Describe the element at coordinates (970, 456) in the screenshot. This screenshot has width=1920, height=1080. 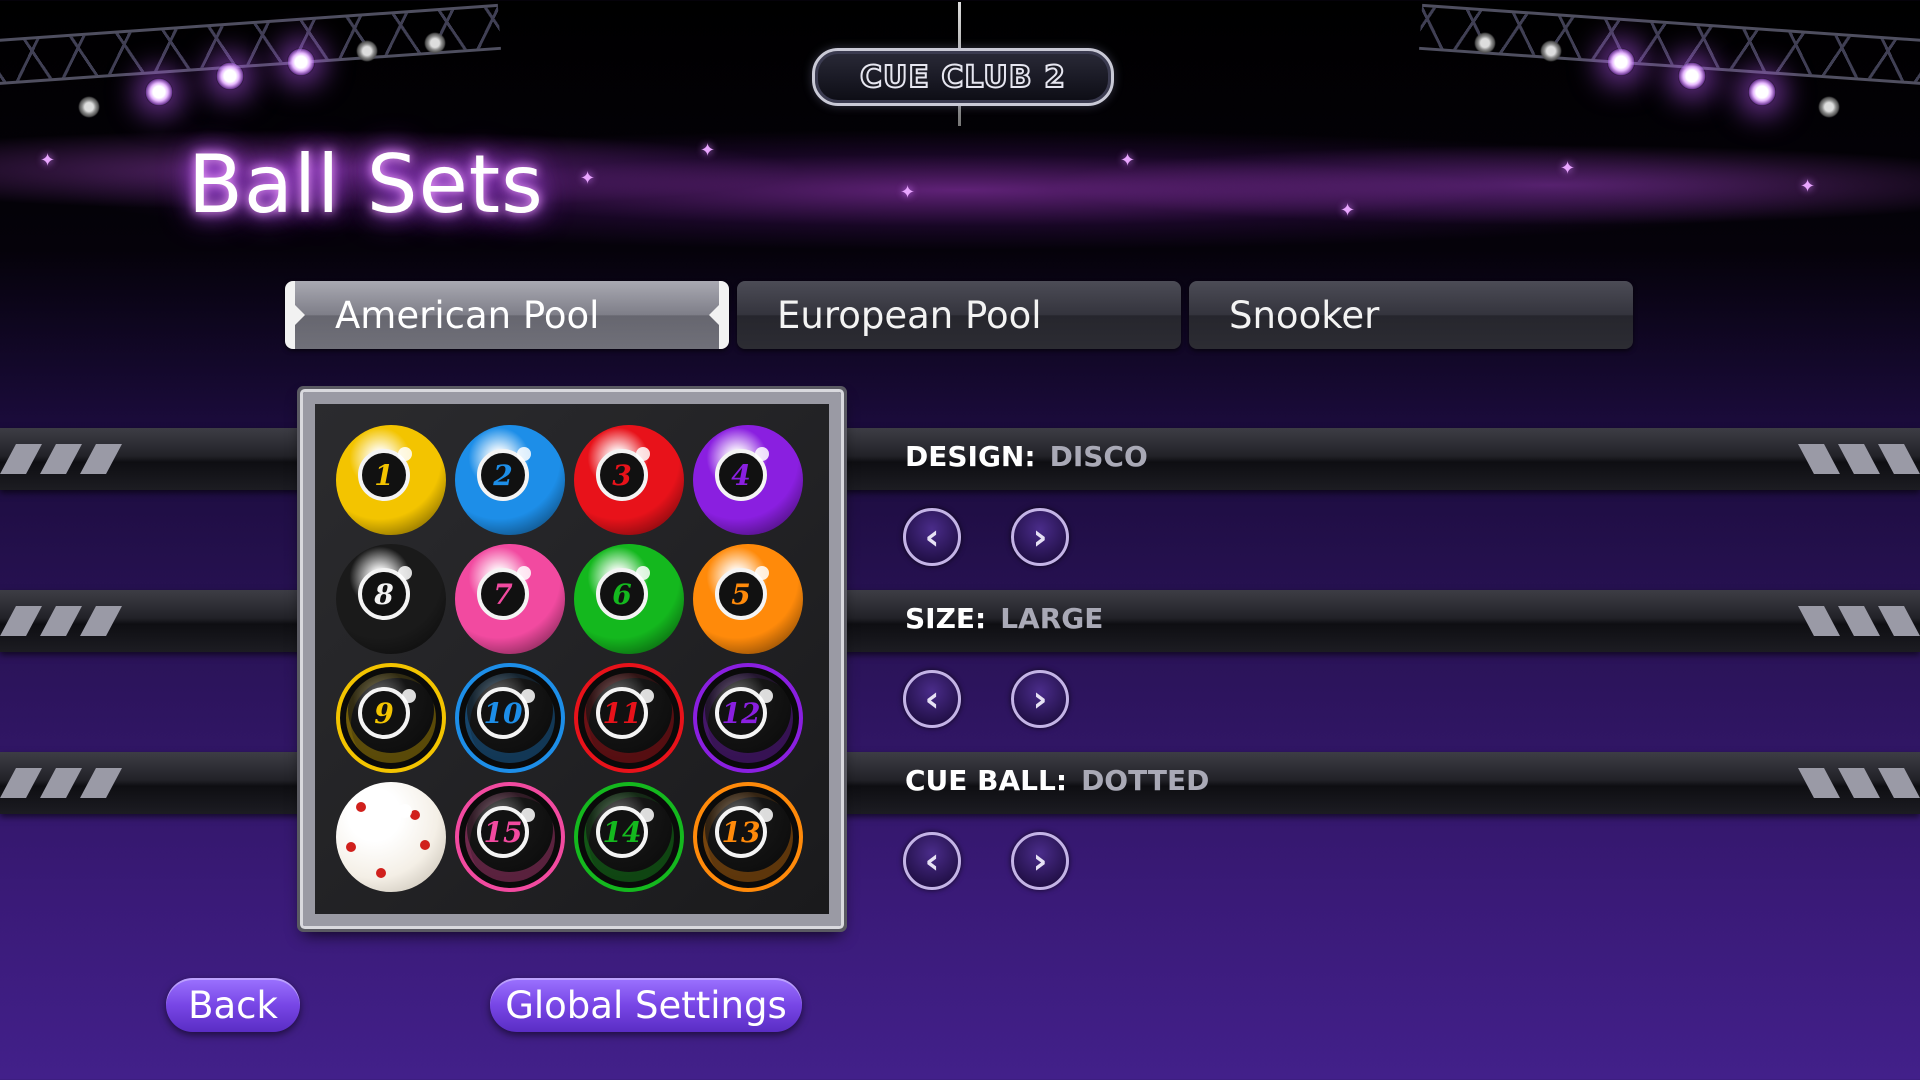
I see `design-label: DESIGN:` at that location.